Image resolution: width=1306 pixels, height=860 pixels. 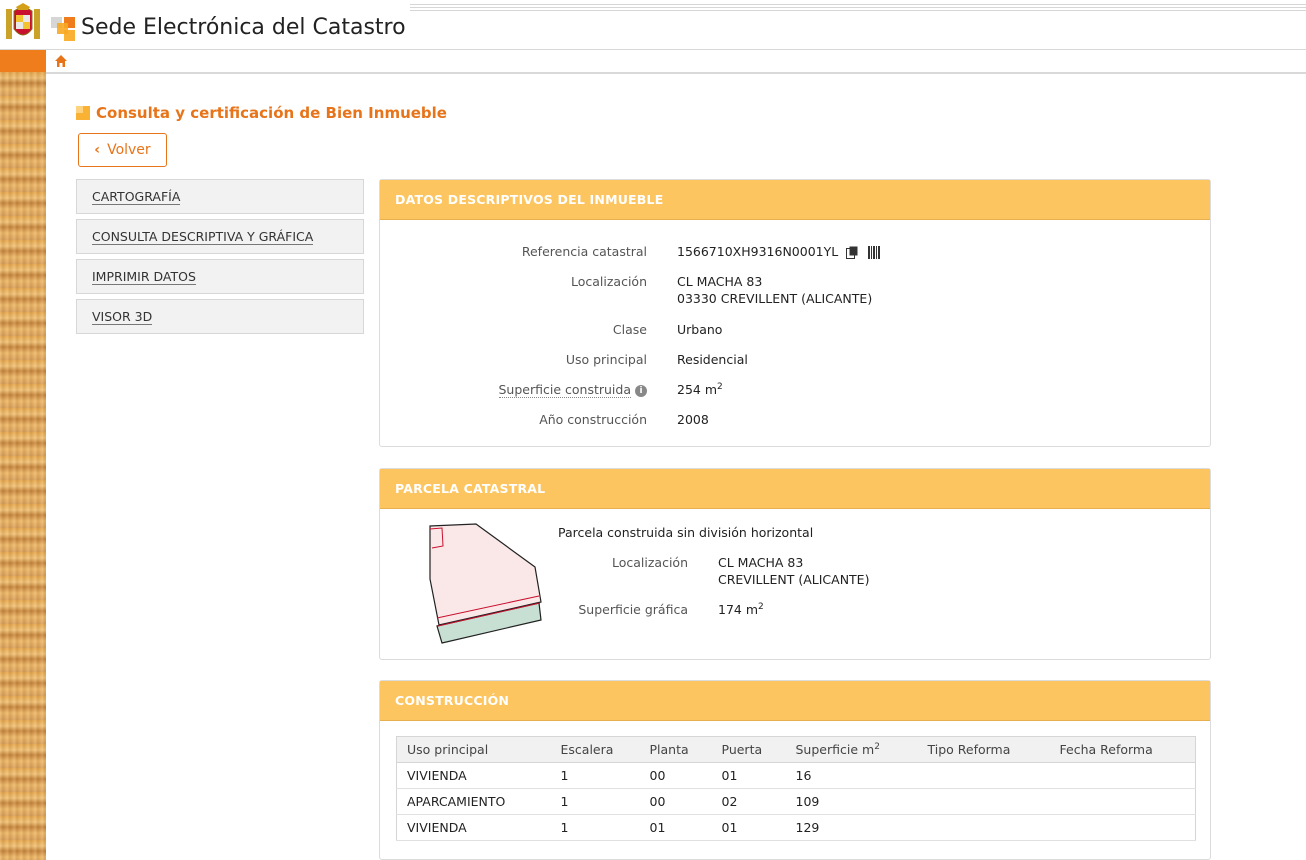 I want to click on parcela-sup-label: Superficie gráfica, so click(x=633, y=609).